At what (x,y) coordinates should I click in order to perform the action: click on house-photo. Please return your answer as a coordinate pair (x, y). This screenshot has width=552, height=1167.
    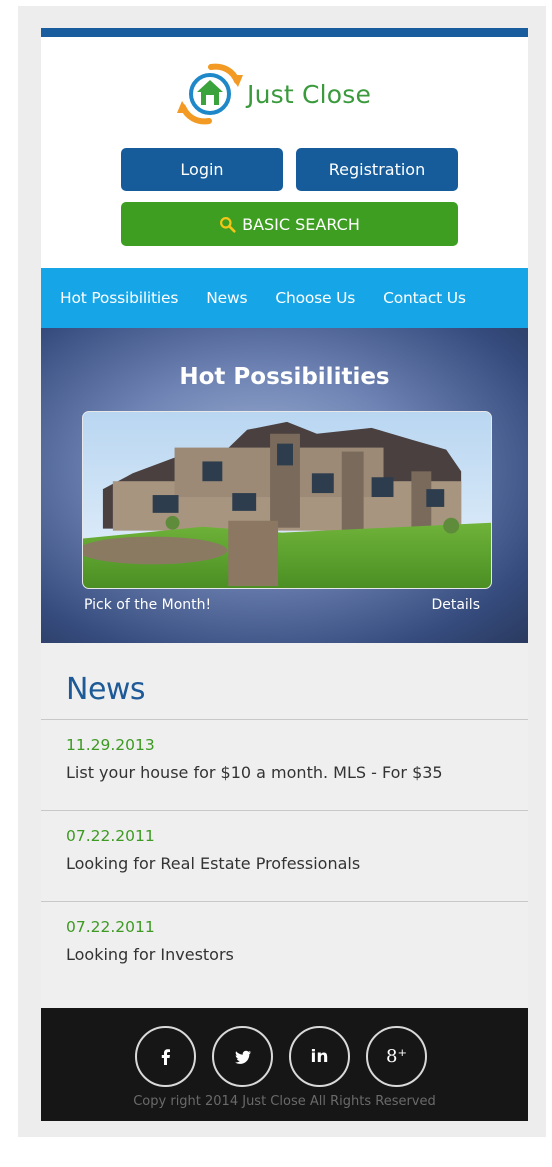
    Looking at the image, I should click on (287, 500).